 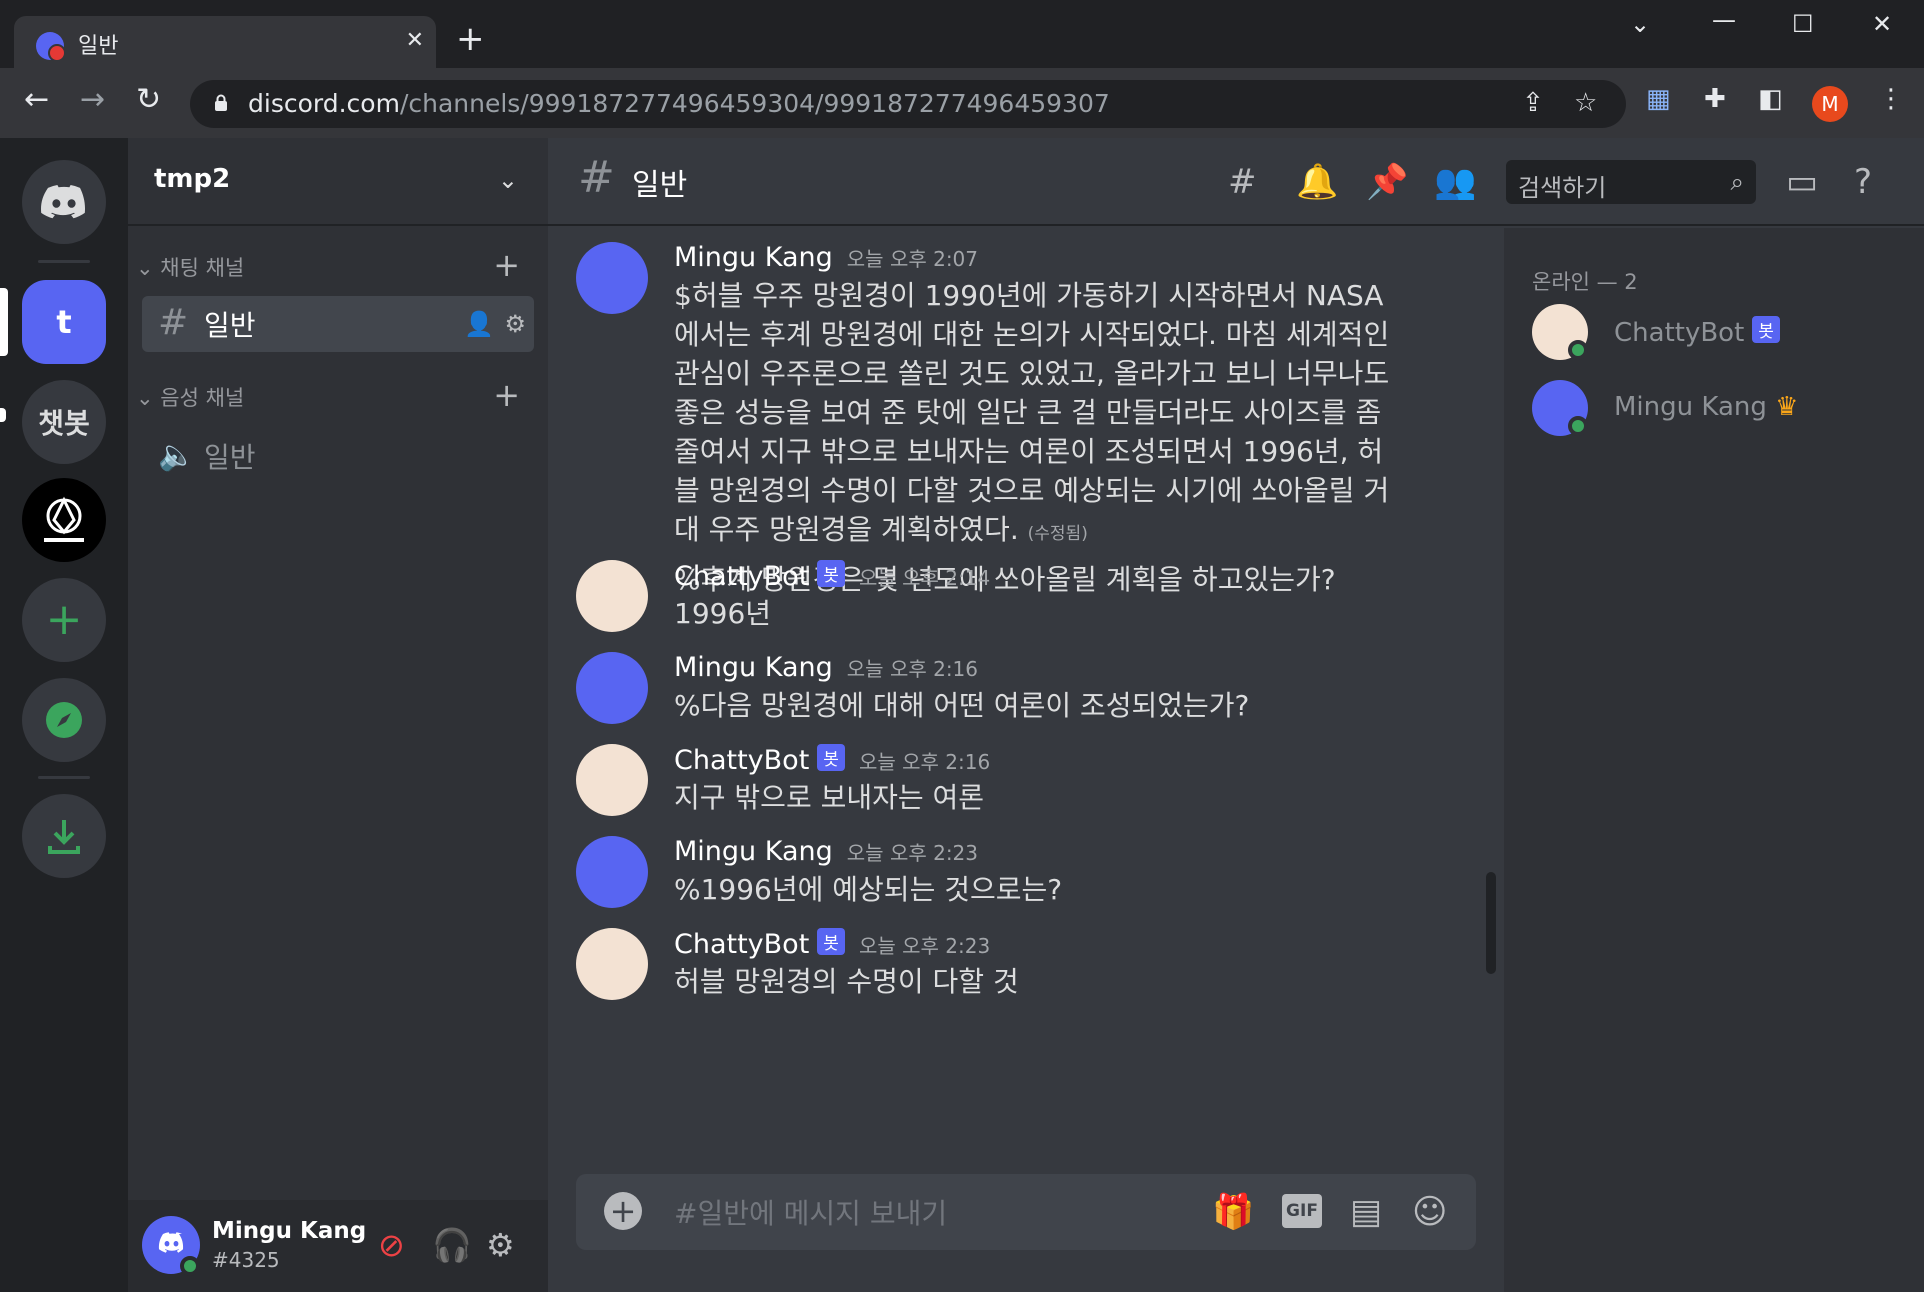 What do you see at coordinates (912, 853) in the screenshot?
I see `message-timestamp: 오늘 오후 2:23` at bounding box center [912, 853].